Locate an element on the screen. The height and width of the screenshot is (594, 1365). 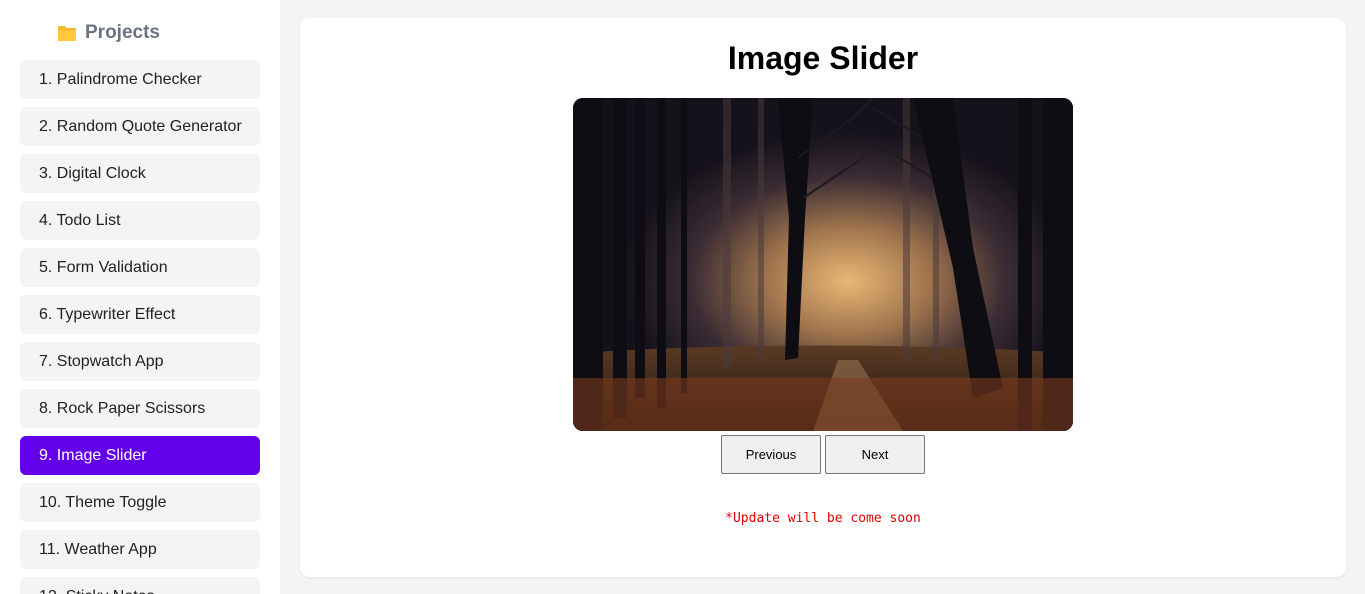
next-button: Next is located at coordinates (875, 454).